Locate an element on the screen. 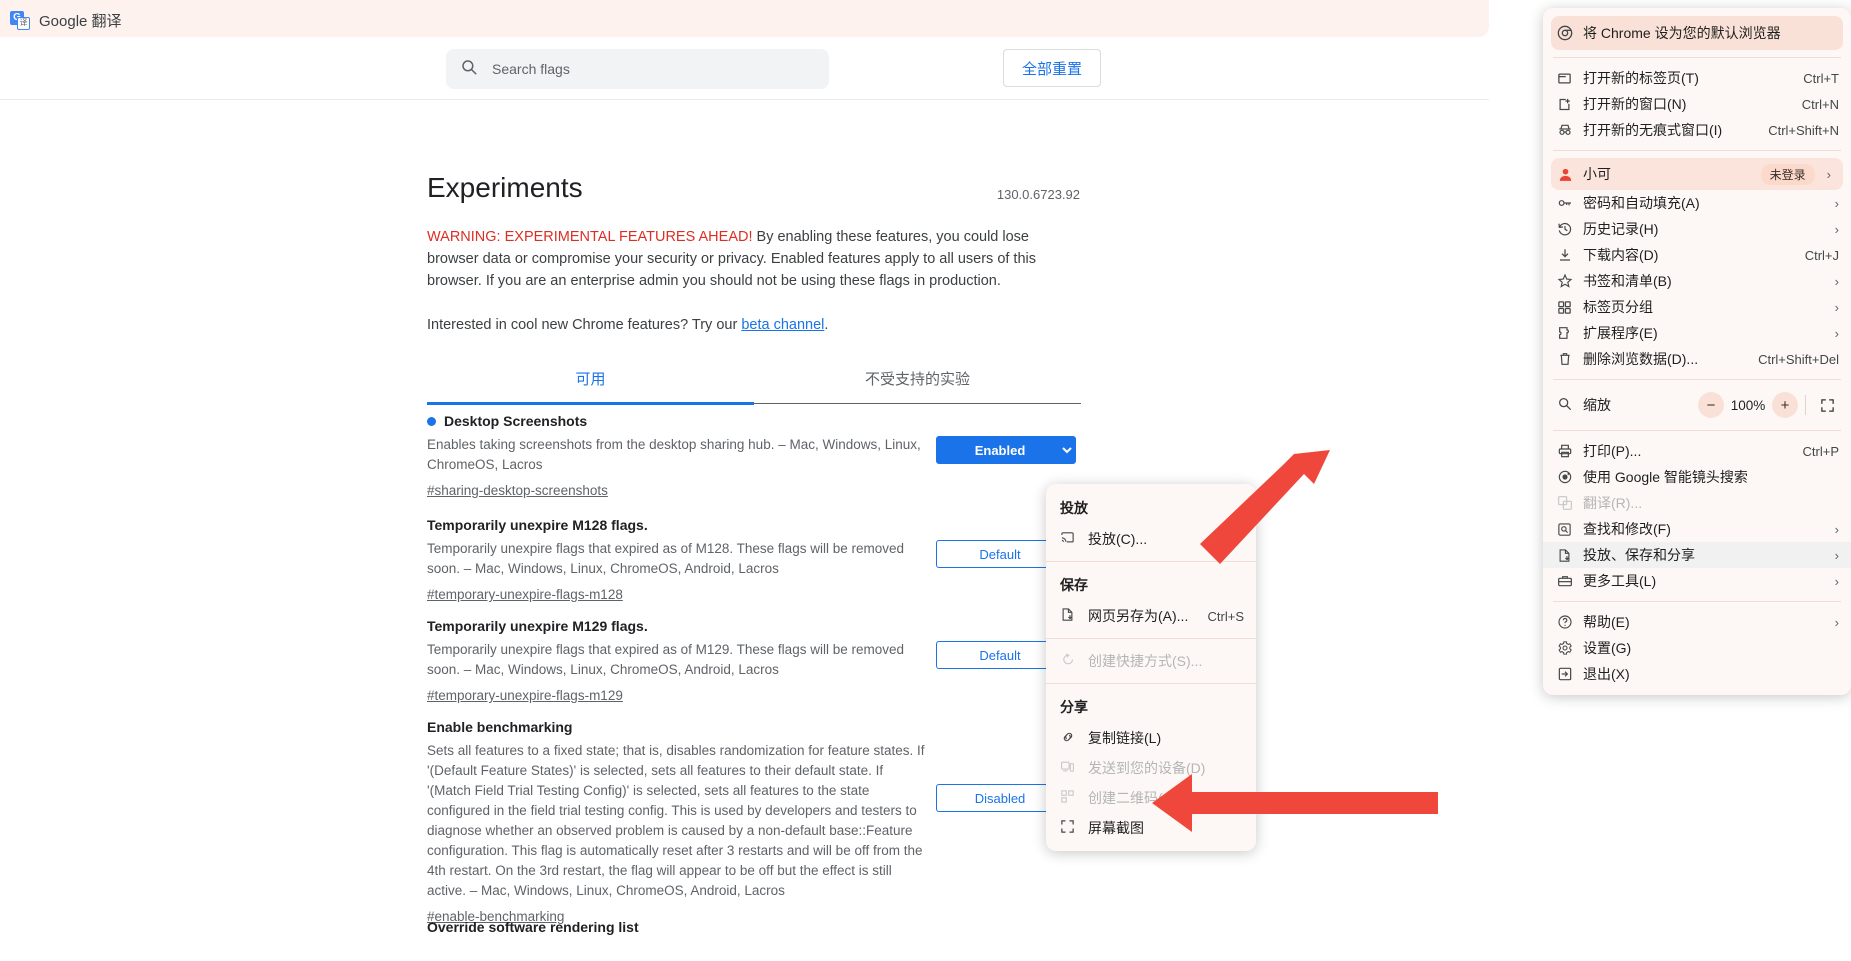 This screenshot has width=1851, height=961. google-translate-chip: G译 Google 翻译 is located at coordinates (66, 20).